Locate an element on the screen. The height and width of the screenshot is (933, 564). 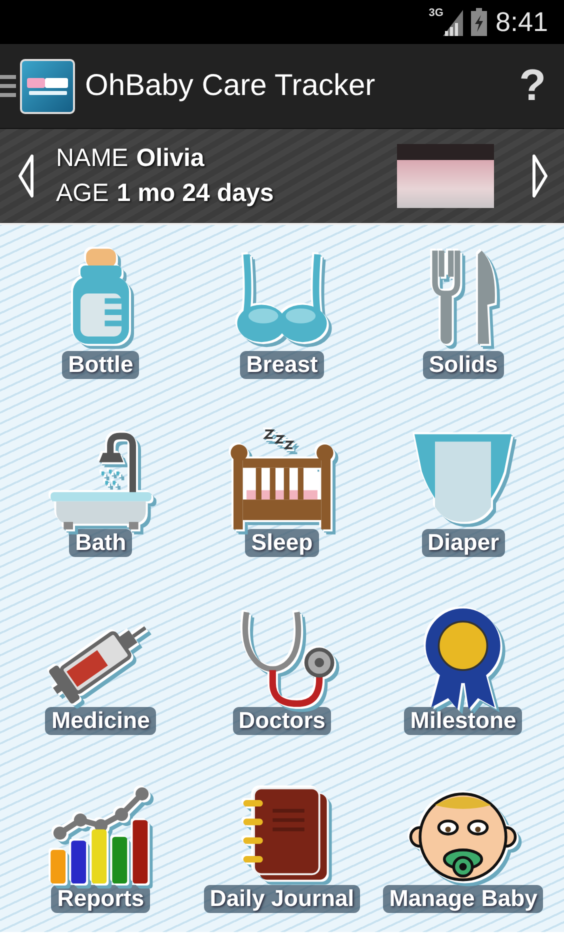
baby-name: Olivia is located at coordinates (170, 158).